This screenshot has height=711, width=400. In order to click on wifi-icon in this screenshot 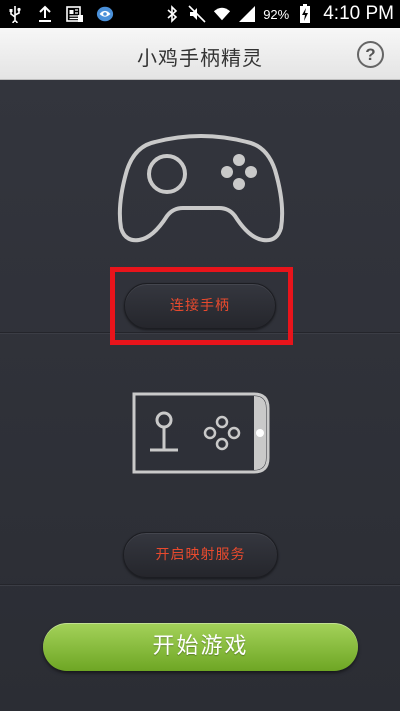, I will do `click(222, 14)`.